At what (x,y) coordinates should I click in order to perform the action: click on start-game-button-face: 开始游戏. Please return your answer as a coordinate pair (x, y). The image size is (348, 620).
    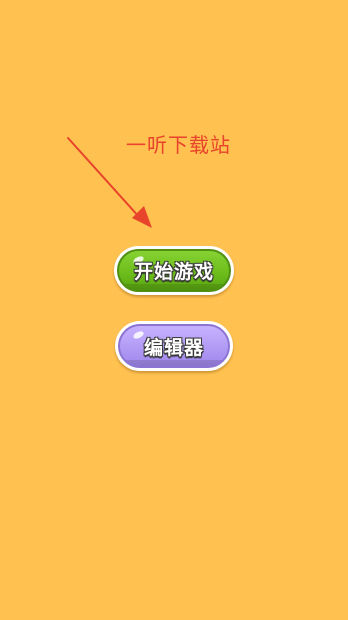
    Looking at the image, I should click on (174, 270).